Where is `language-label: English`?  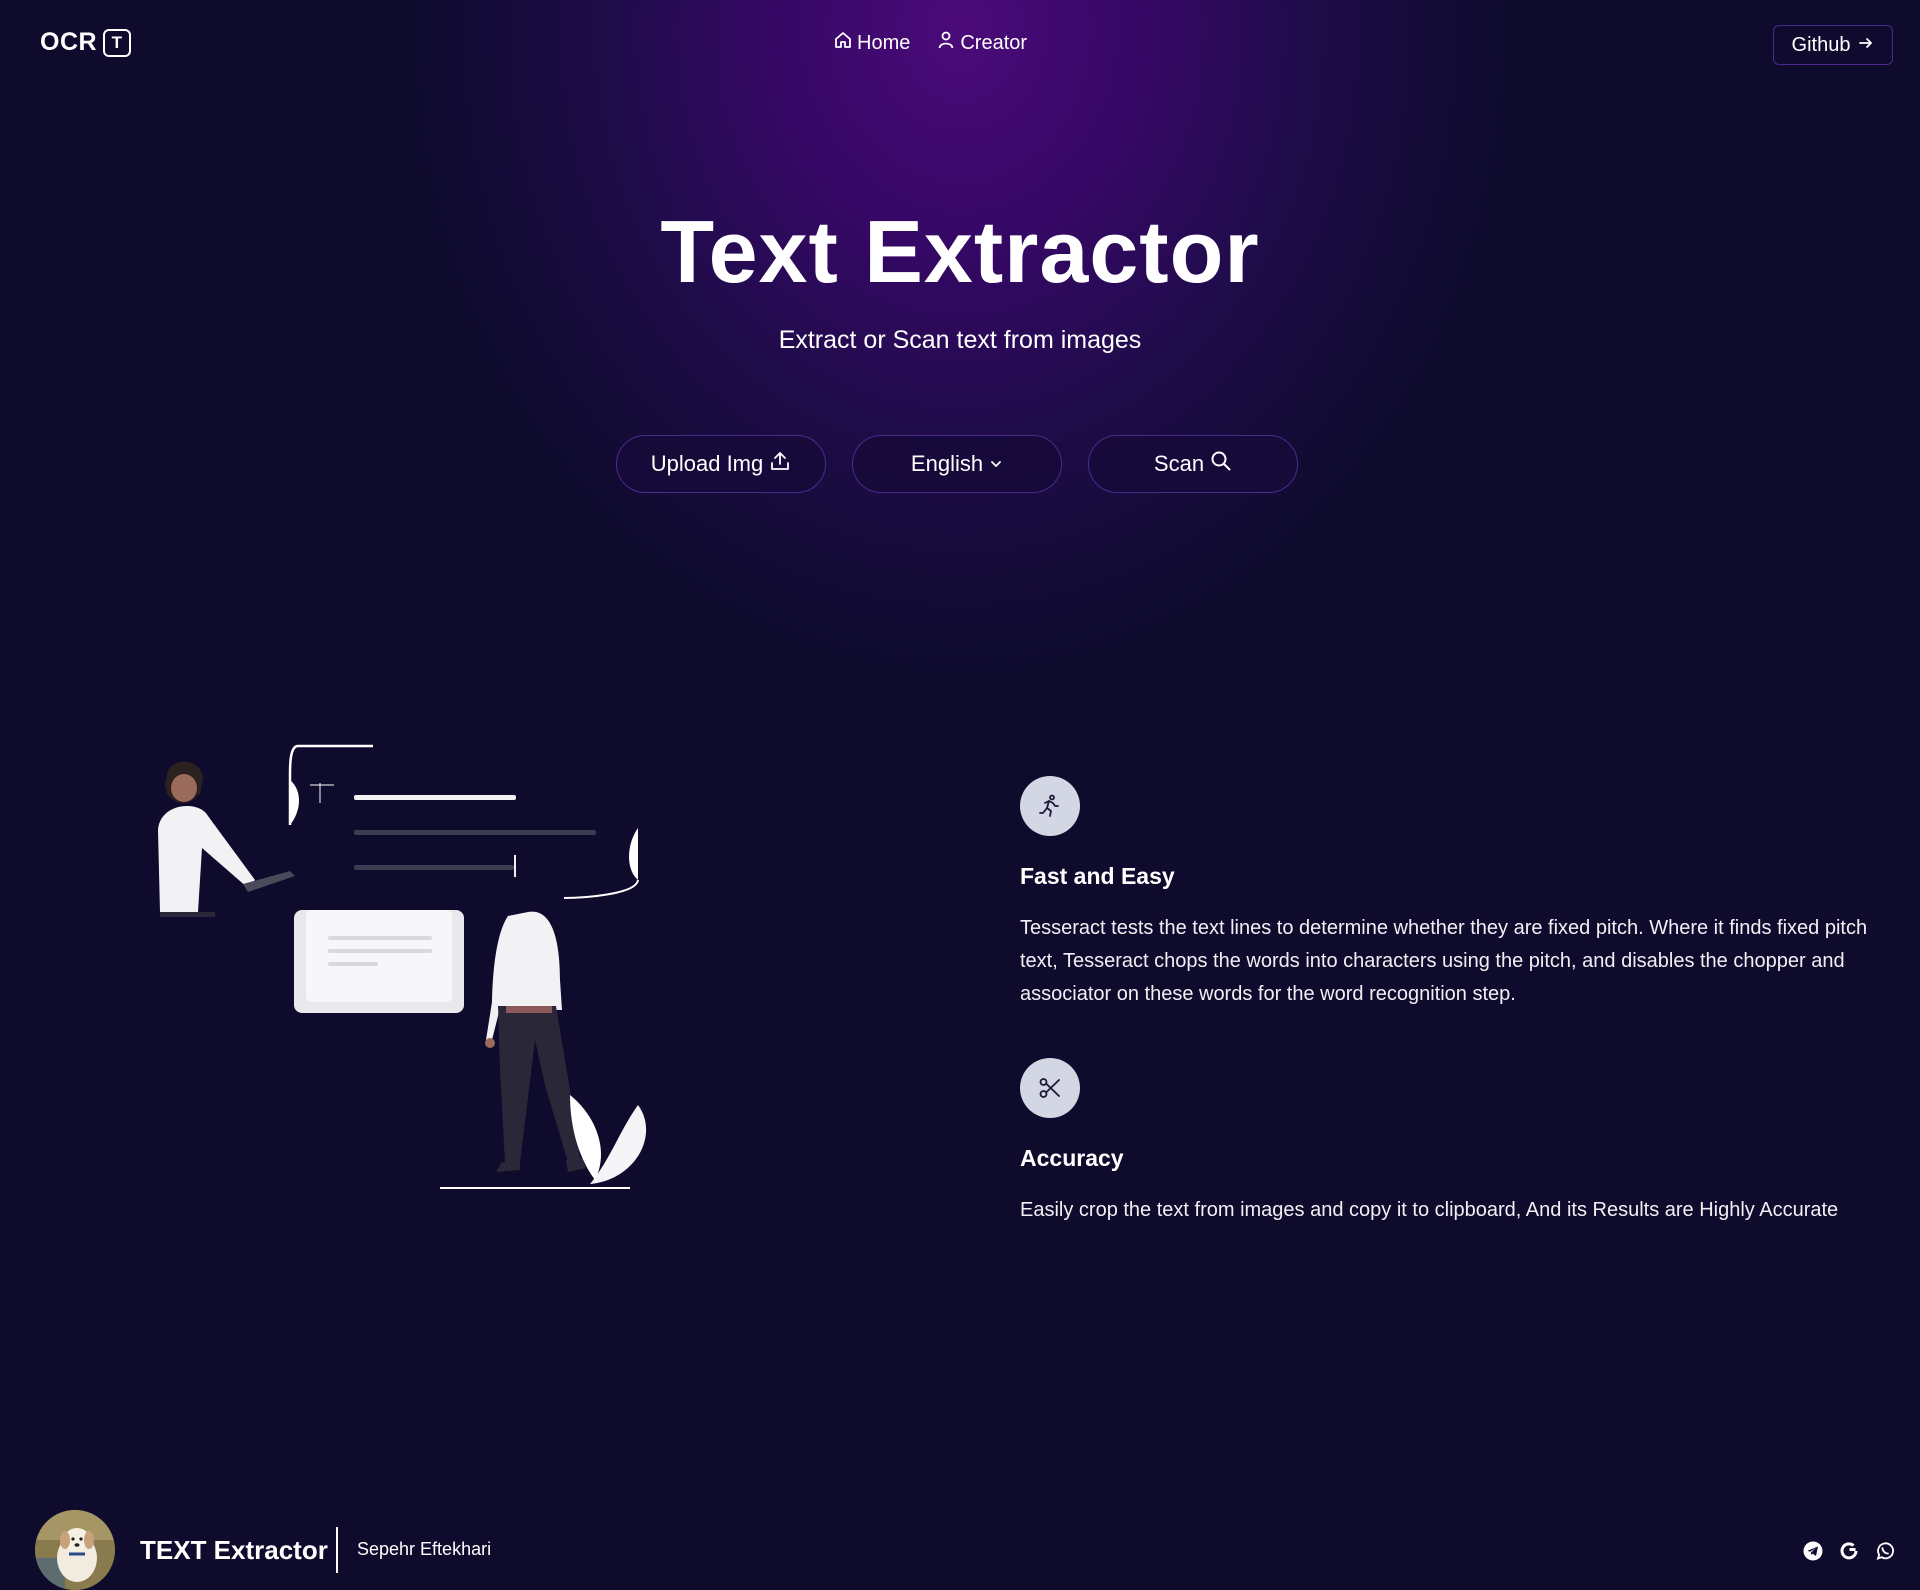 language-label: English is located at coordinates (947, 463).